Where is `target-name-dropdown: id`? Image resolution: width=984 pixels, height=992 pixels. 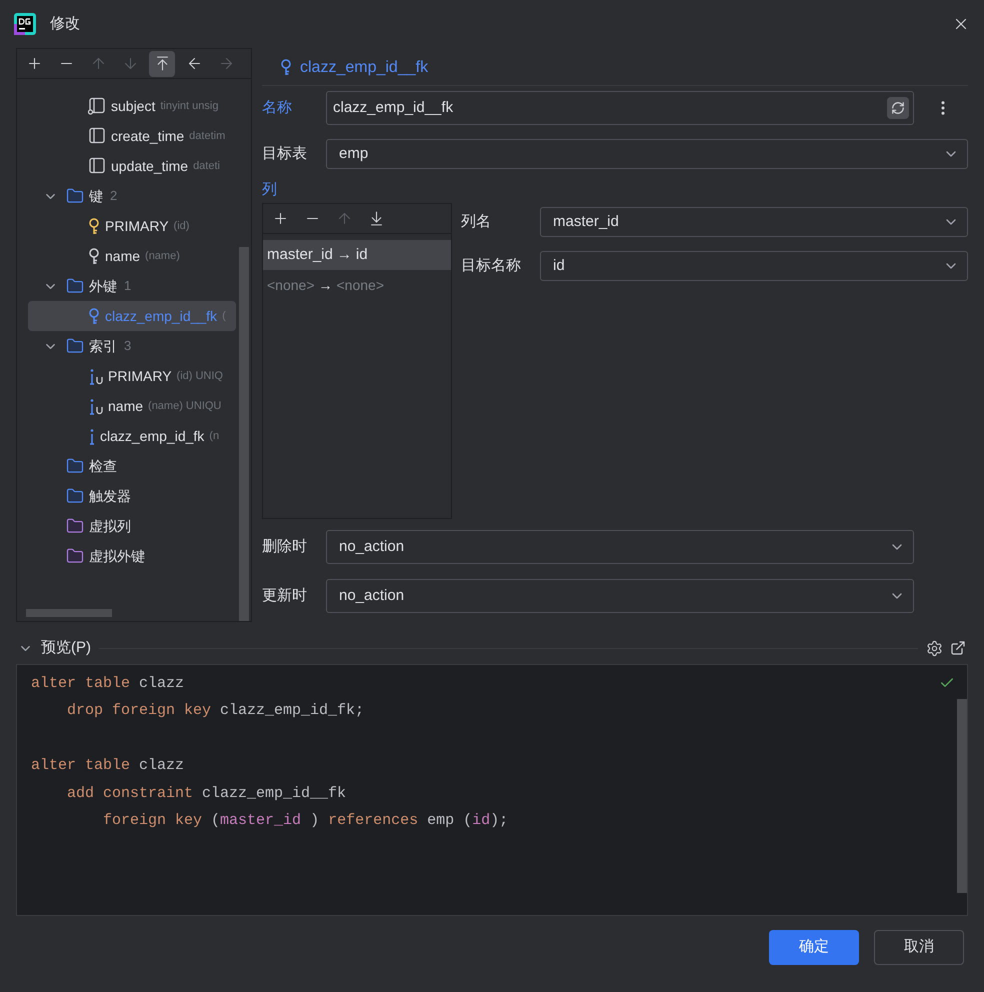 target-name-dropdown: id is located at coordinates (754, 266).